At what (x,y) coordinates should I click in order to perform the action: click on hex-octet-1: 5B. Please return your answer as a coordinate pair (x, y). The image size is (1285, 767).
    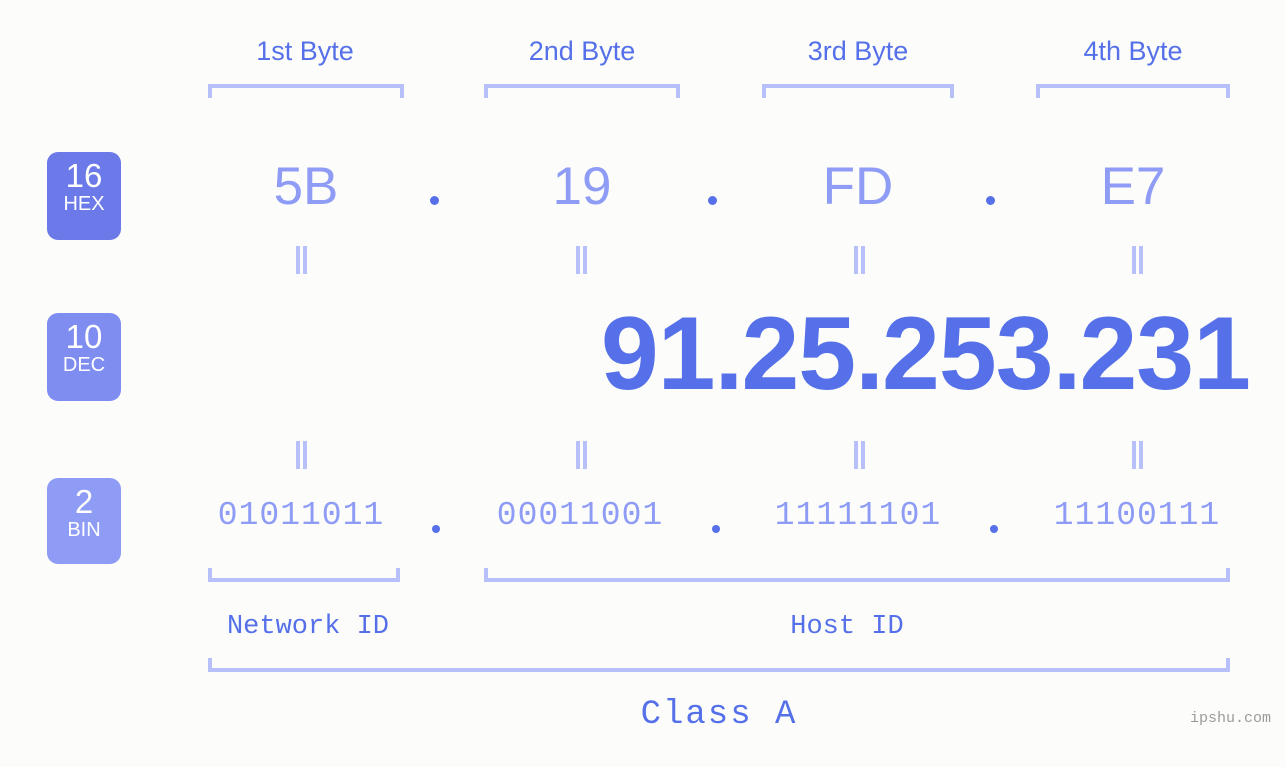
    Looking at the image, I should click on (306, 186).